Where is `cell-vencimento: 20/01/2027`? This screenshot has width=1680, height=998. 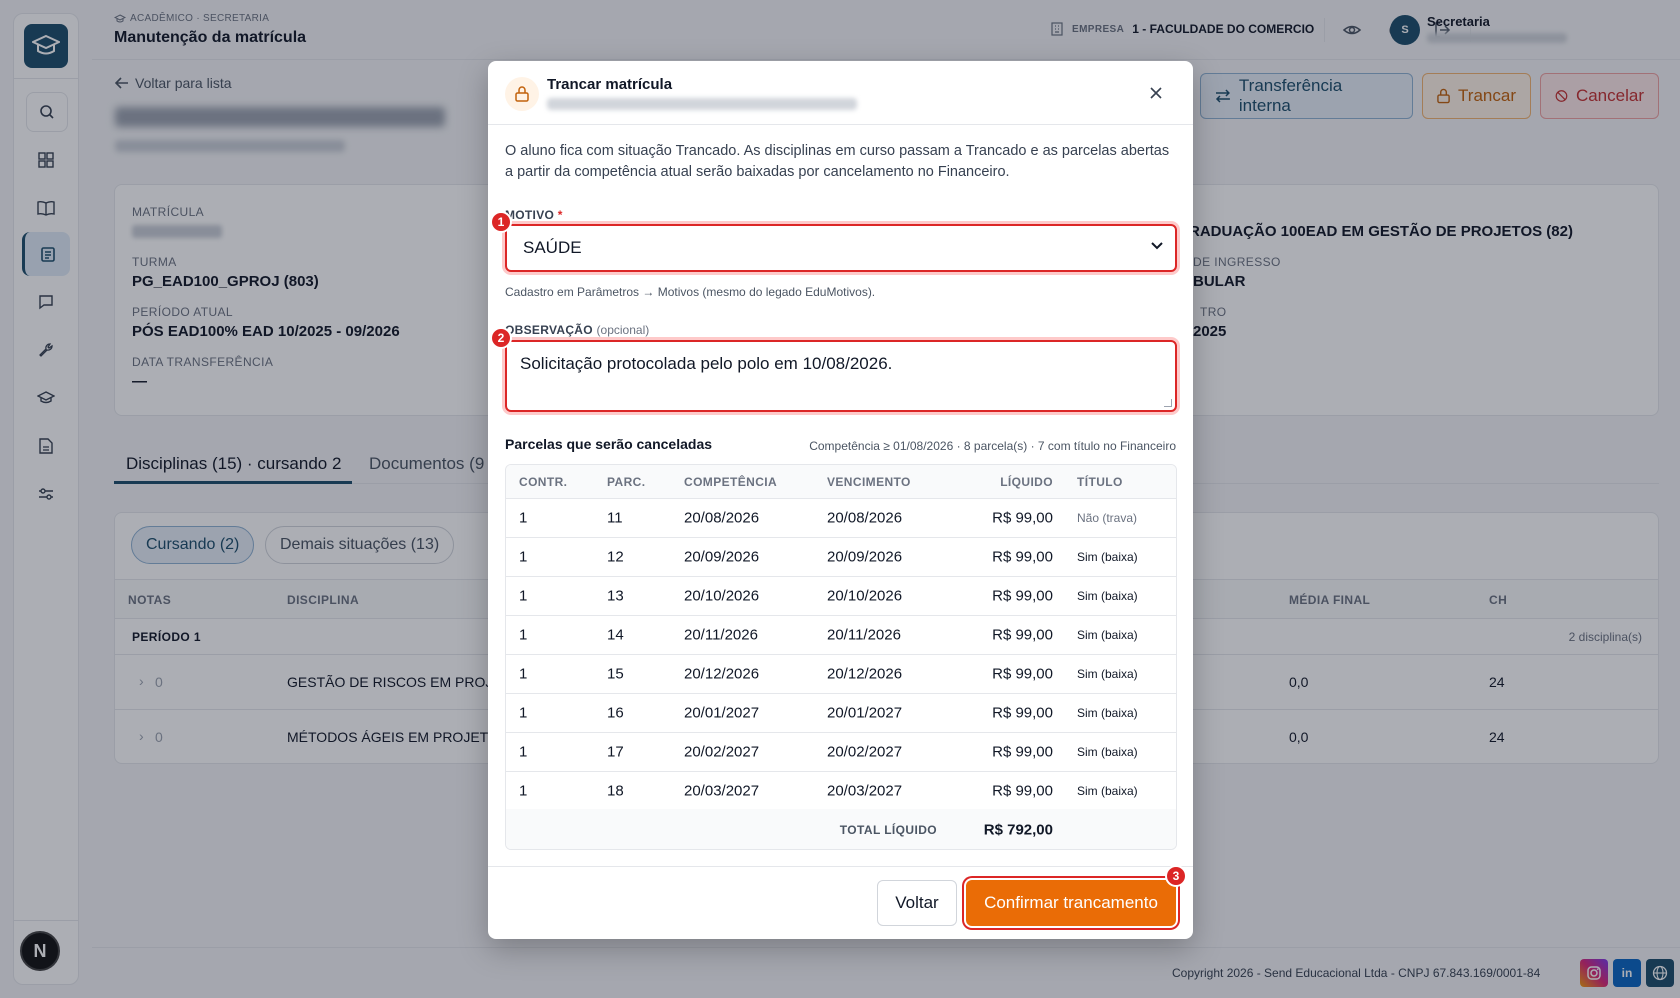
cell-vencimento: 20/01/2027 is located at coordinates (865, 713).